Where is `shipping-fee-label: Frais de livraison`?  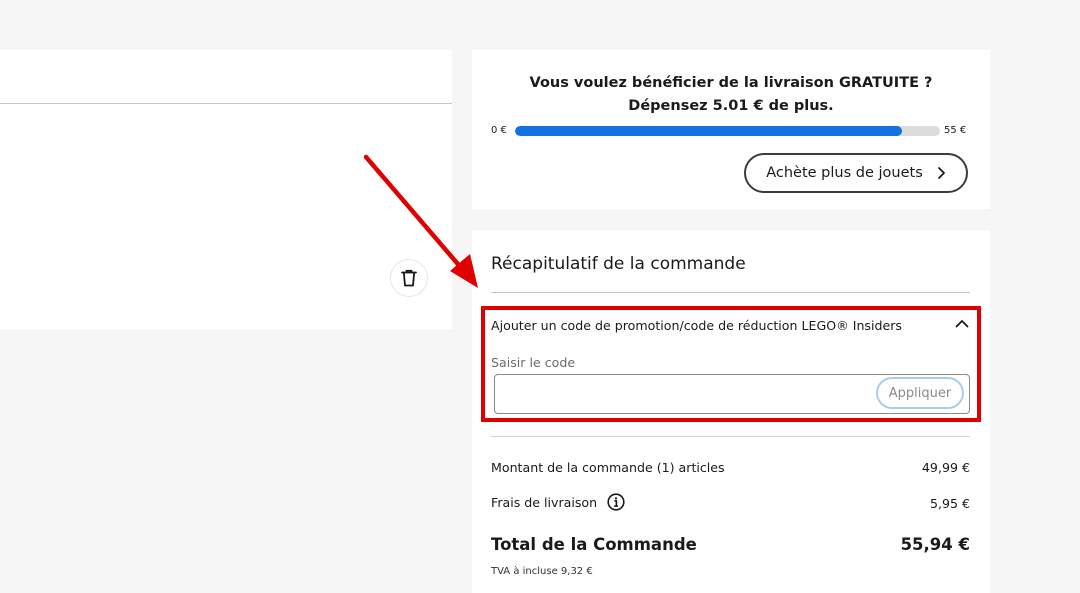
shipping-fee-label: Frais de livraison is located at coordinates (544, 502).